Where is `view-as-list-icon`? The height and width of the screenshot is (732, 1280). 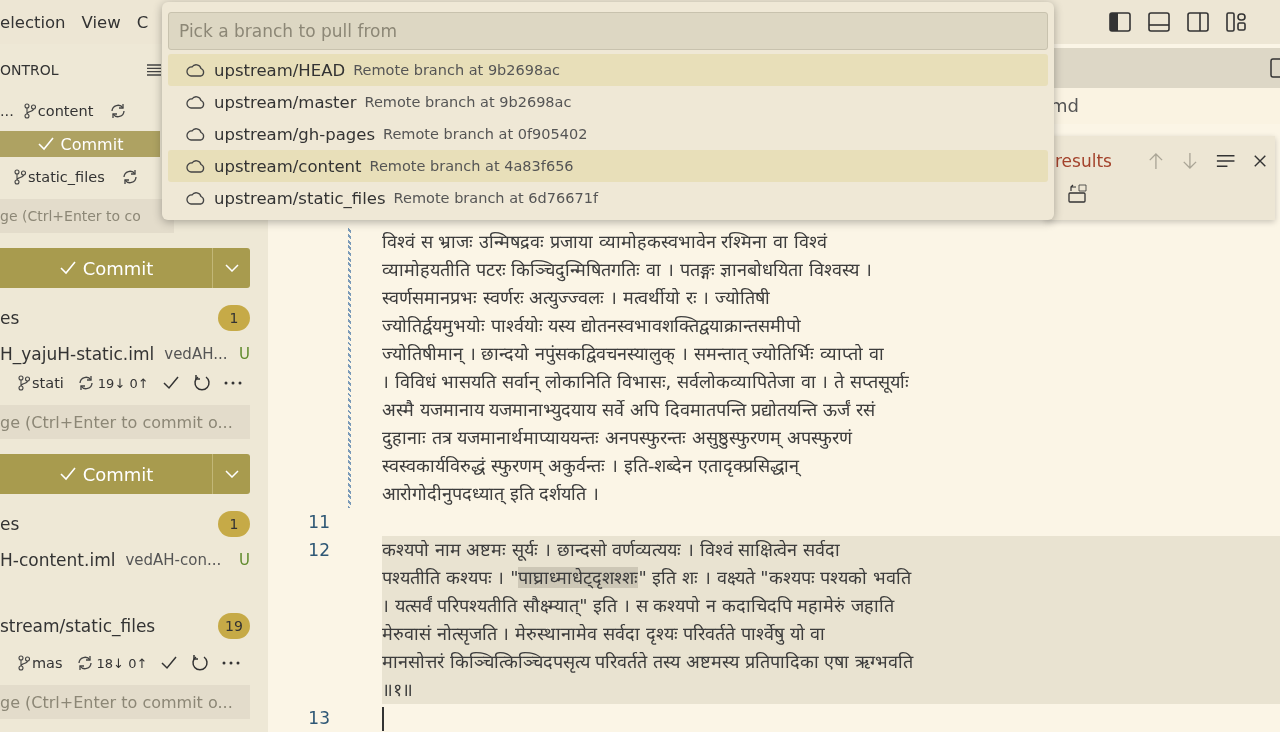 view-as-list-icon is located at coordinates (154, 70).